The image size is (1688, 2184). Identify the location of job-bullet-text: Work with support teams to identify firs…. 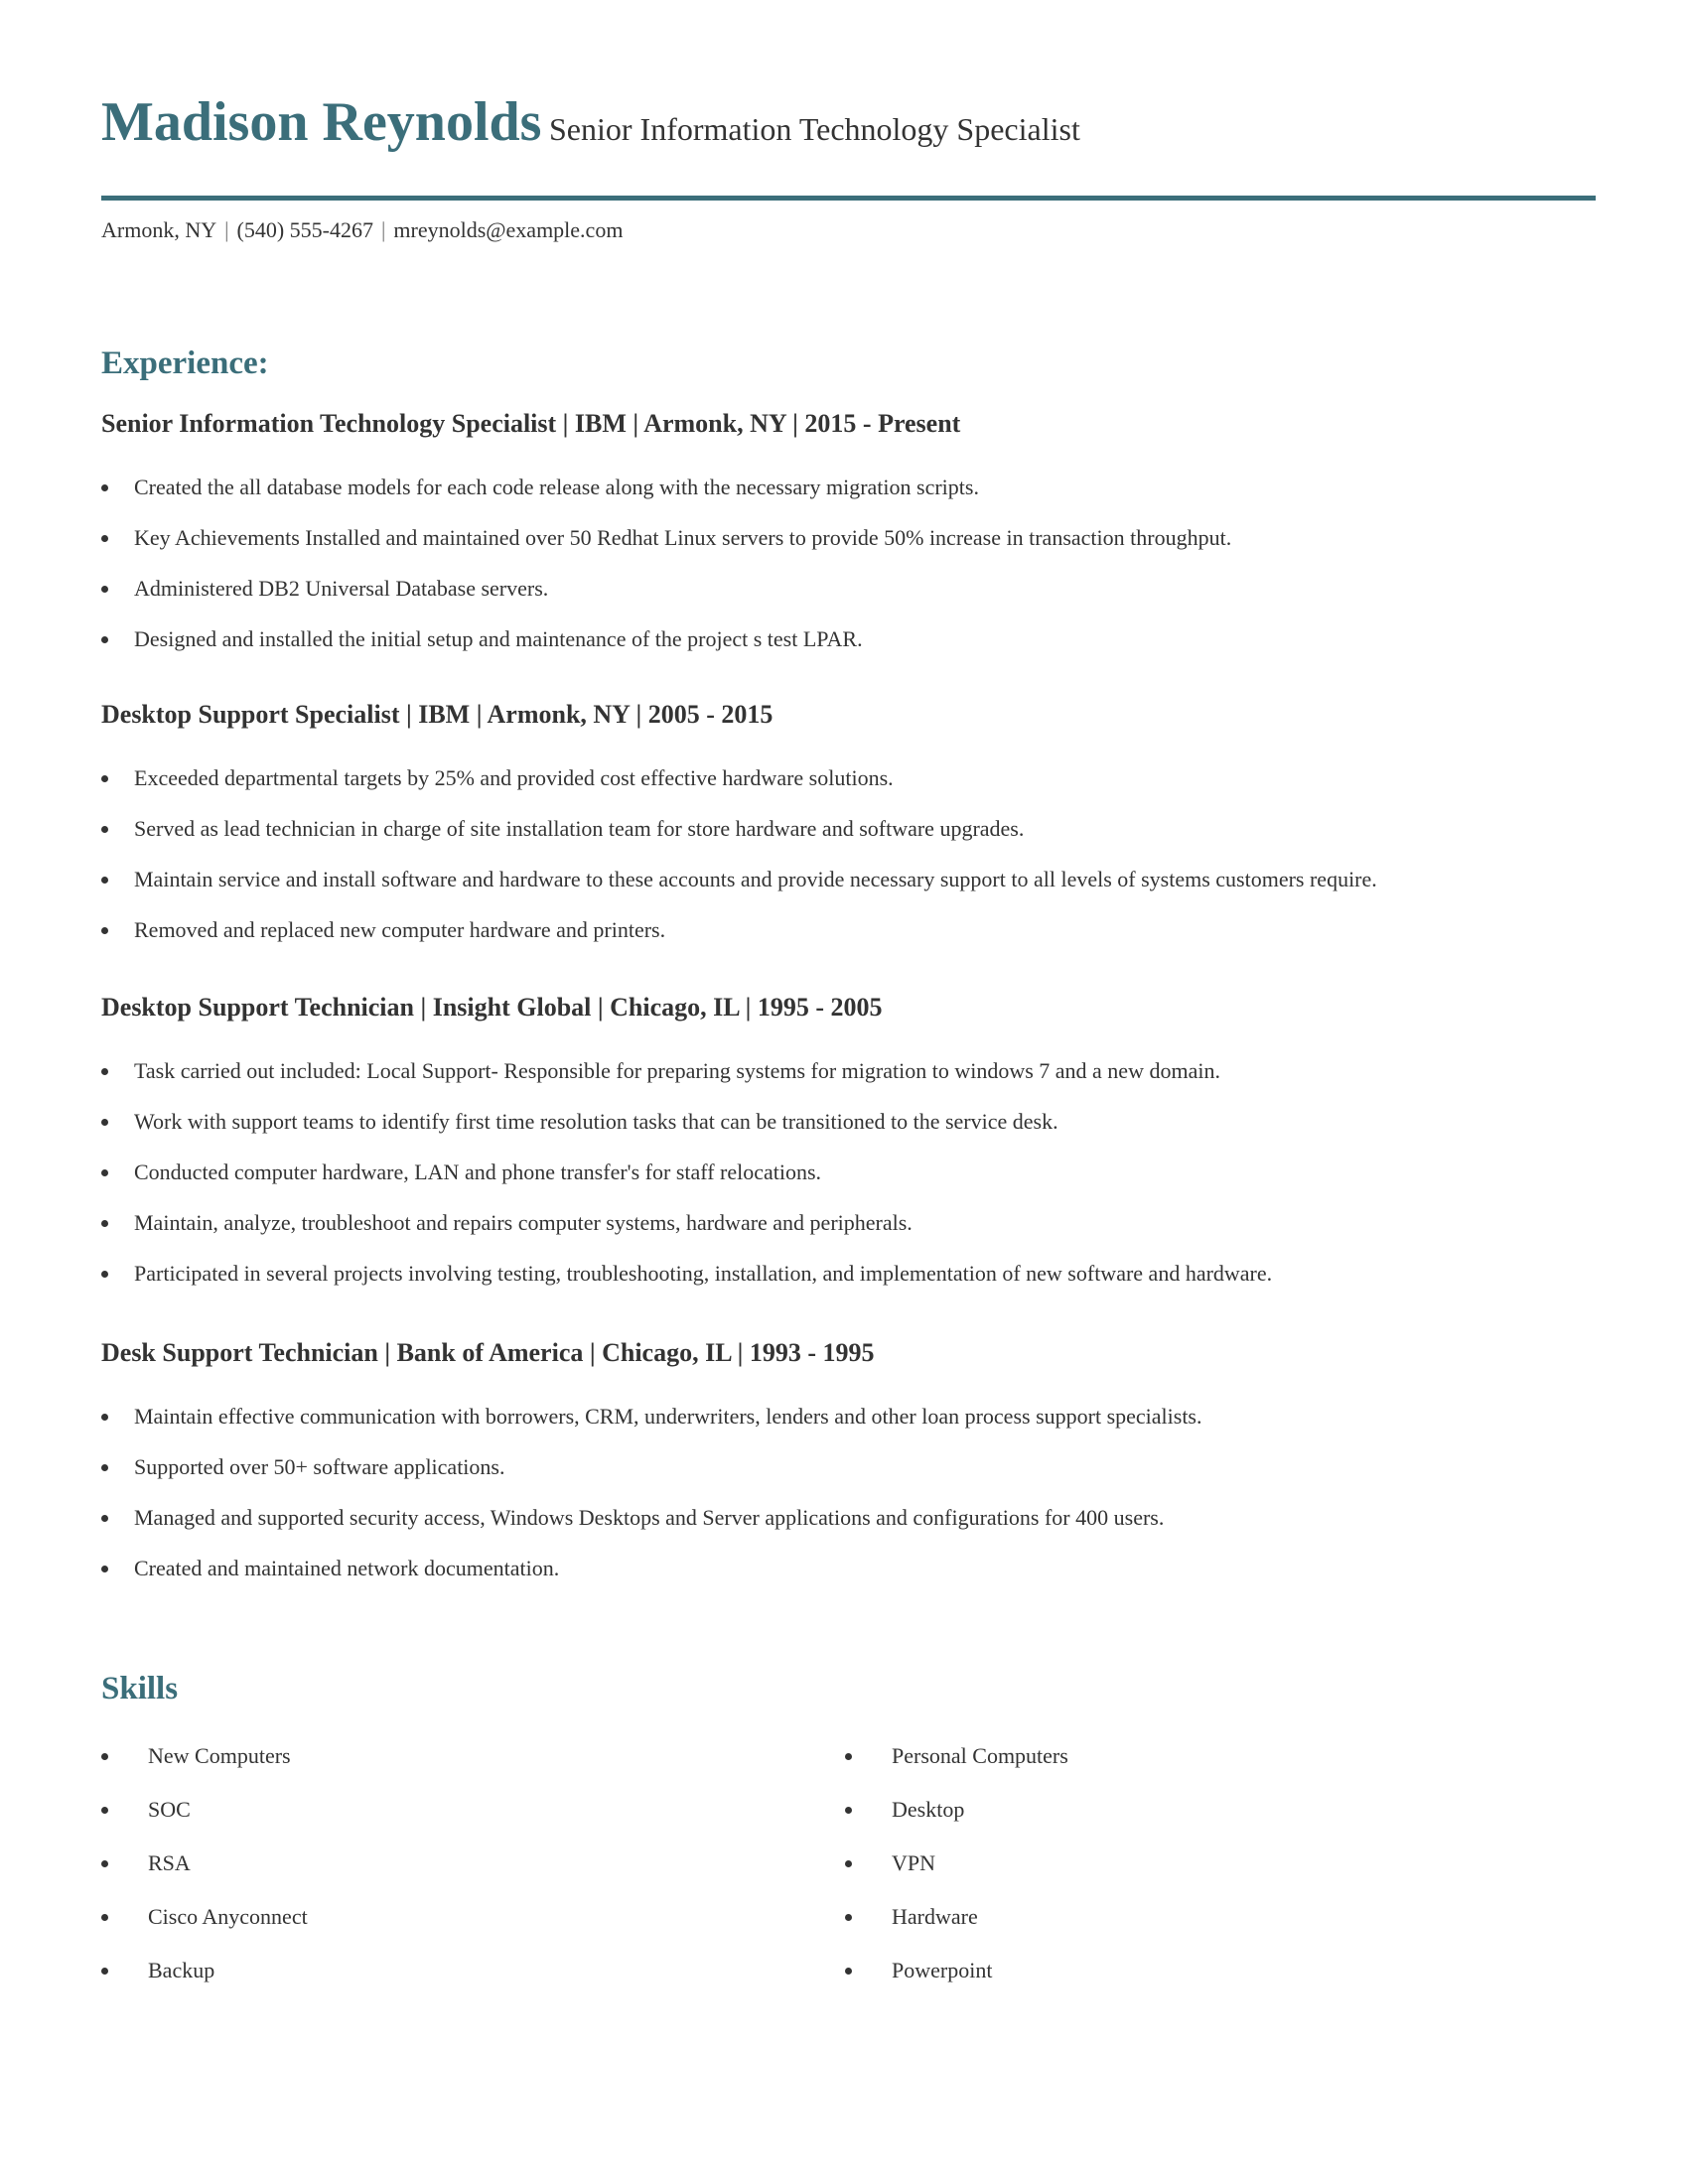
(596, 1121).